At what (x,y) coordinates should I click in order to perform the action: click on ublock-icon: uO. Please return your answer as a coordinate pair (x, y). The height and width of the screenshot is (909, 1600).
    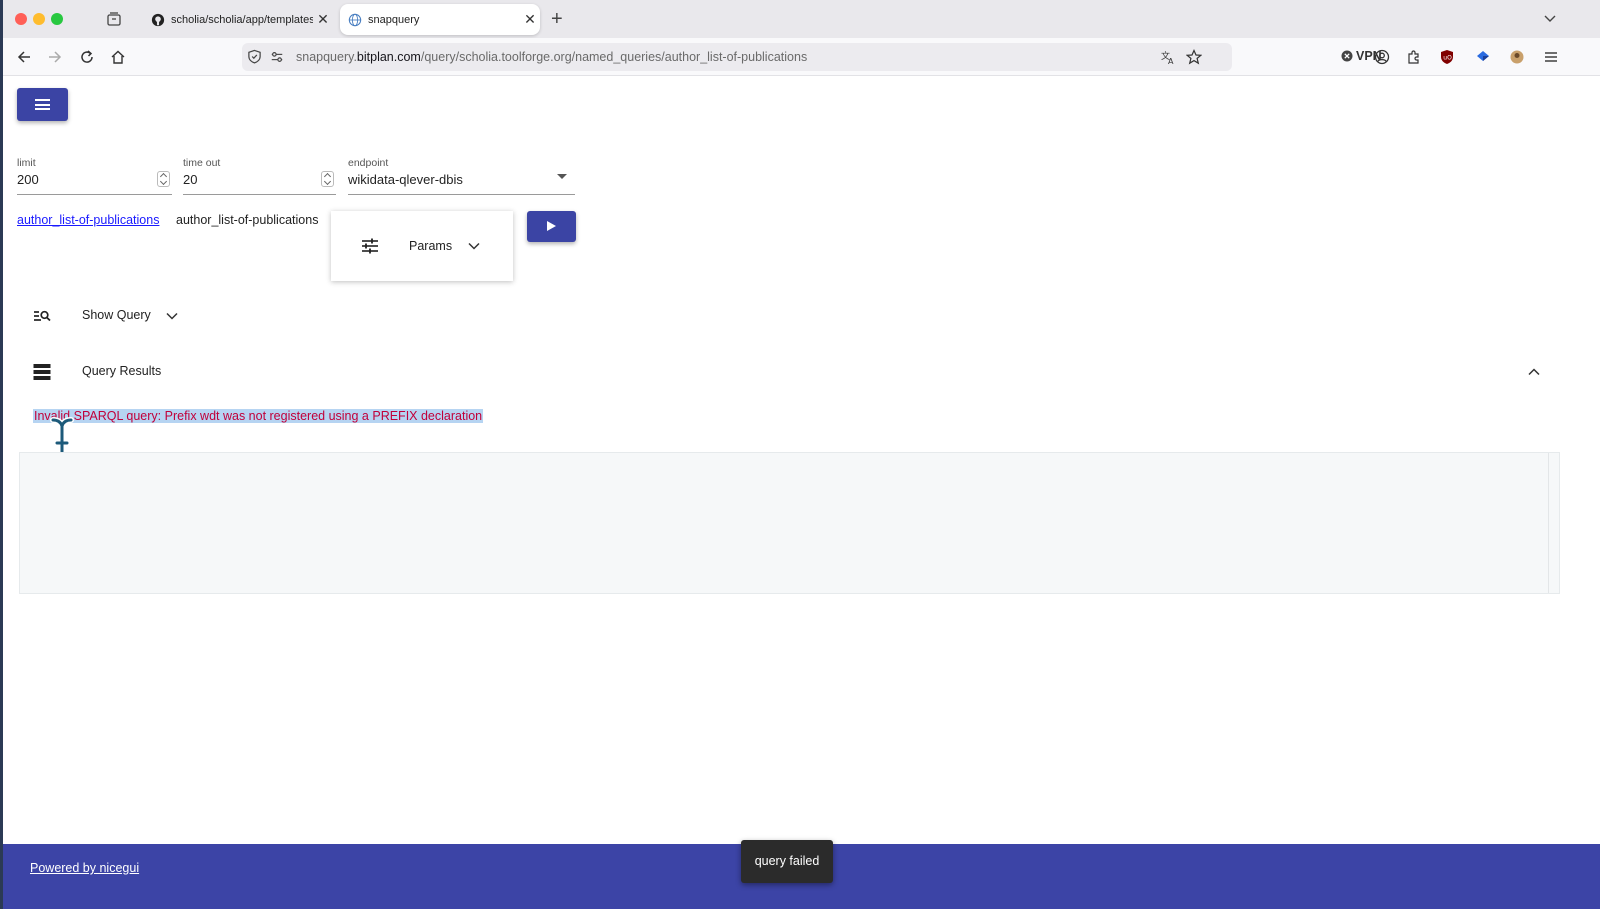
    Looking at the image, I should click on (1447, 57).